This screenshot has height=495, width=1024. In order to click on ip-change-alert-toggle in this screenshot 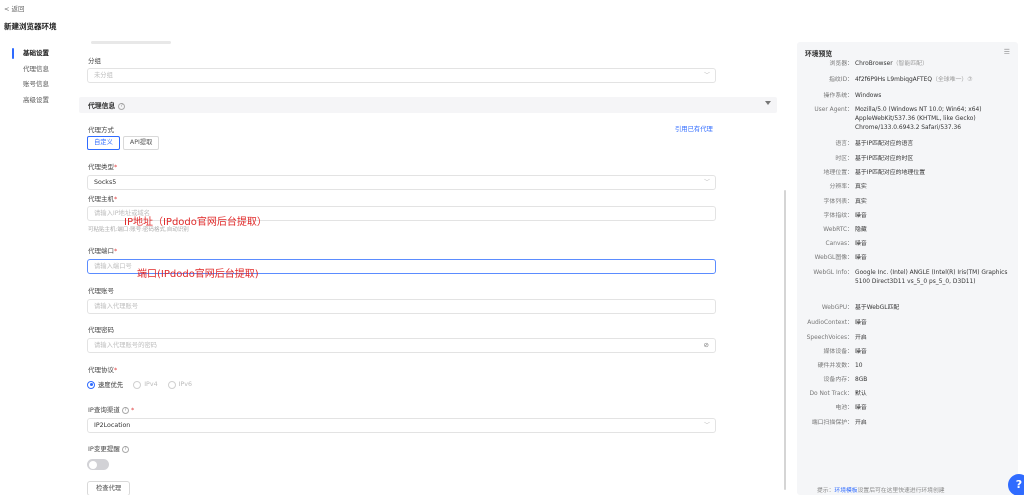, I will do `click(98, 464)`.